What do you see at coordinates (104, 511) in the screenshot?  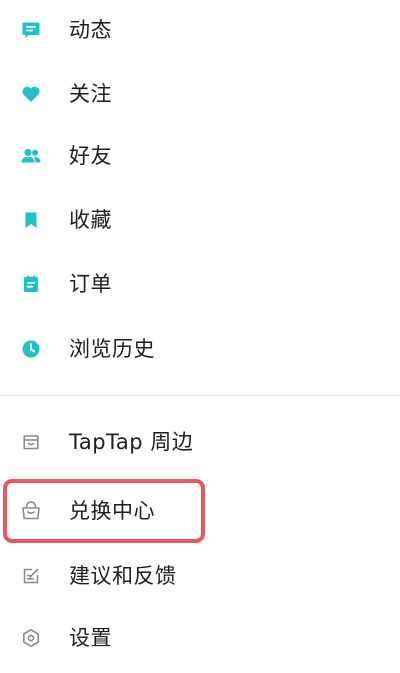 I see `highlight-annotation-box` at bounding box center [104, 511].